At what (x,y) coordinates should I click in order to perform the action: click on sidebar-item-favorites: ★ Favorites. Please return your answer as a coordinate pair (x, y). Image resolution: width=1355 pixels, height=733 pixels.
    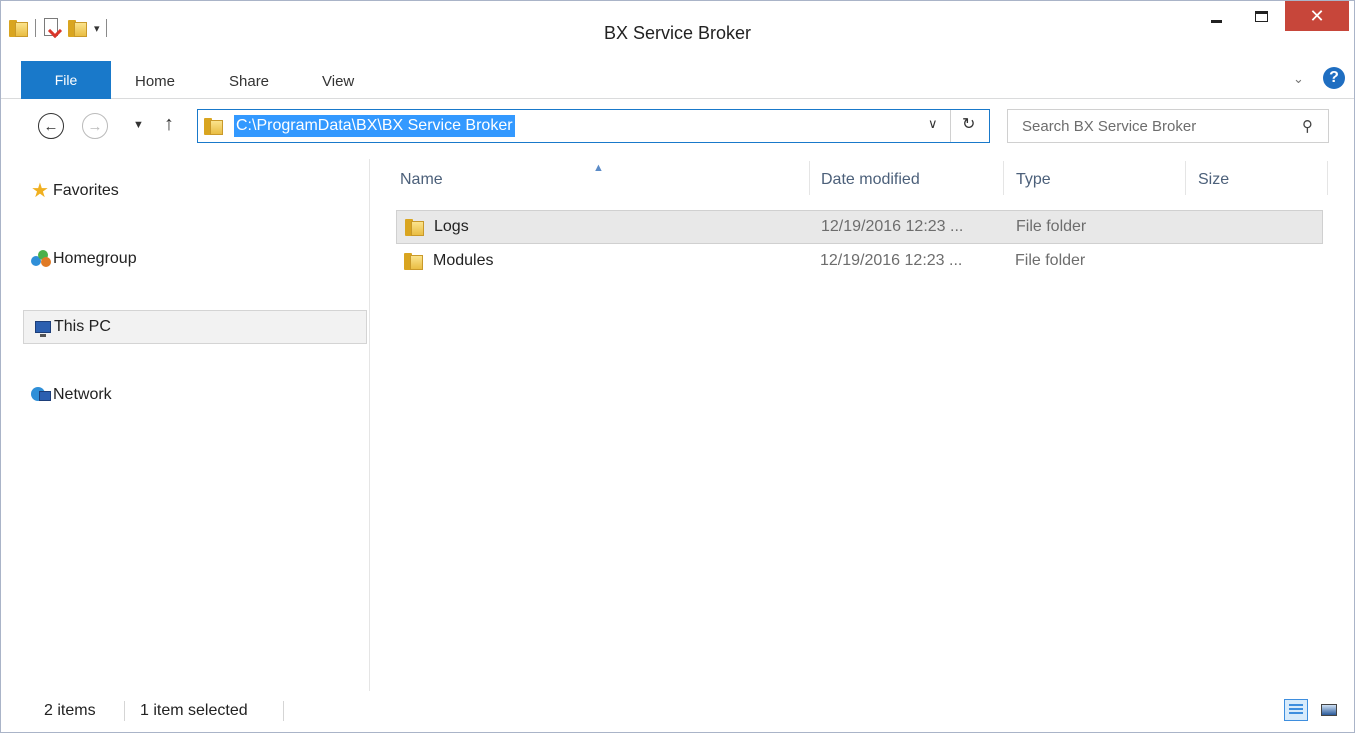
    Looking at the image, I should click on (195, 191).